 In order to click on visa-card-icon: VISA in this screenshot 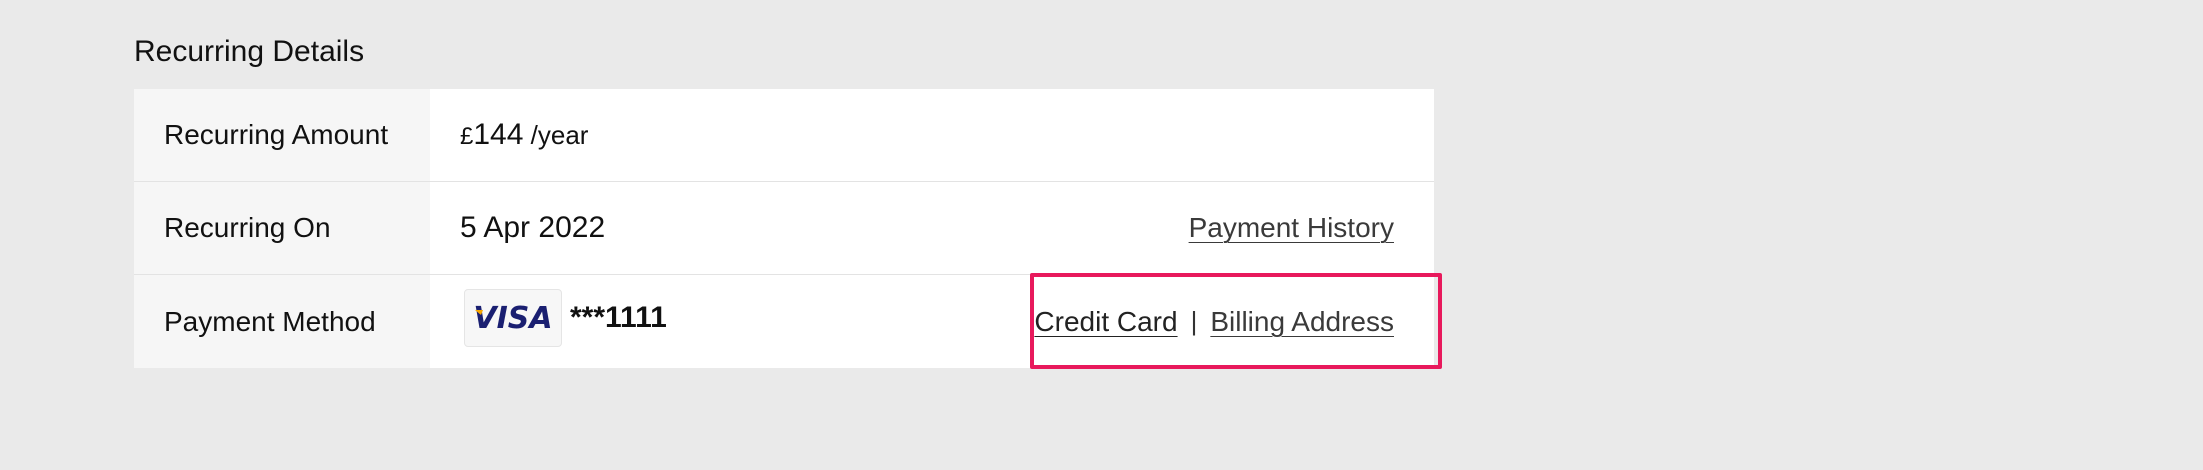, I will do `click(513, 317)`.